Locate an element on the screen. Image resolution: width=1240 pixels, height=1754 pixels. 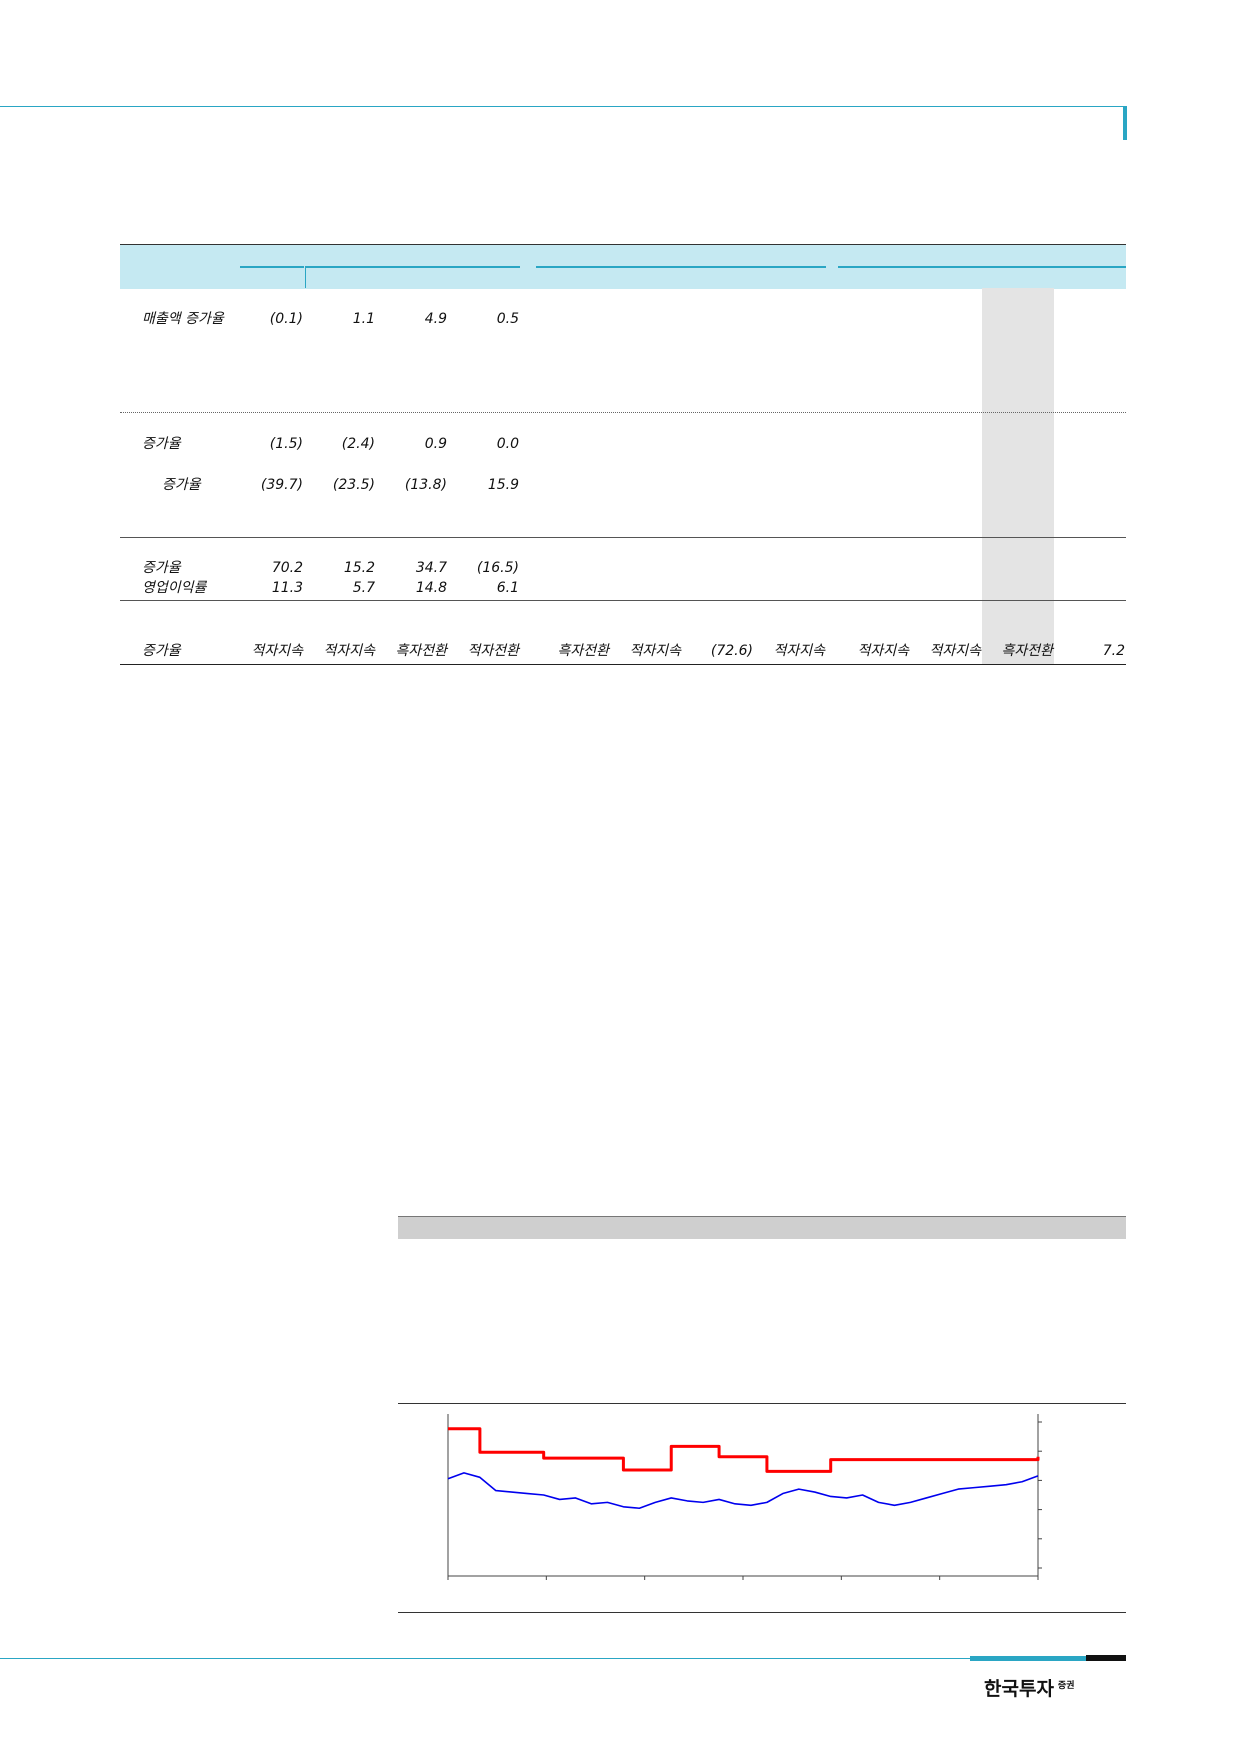
table-cell: 11.3 is located at coordinates (287, 588).